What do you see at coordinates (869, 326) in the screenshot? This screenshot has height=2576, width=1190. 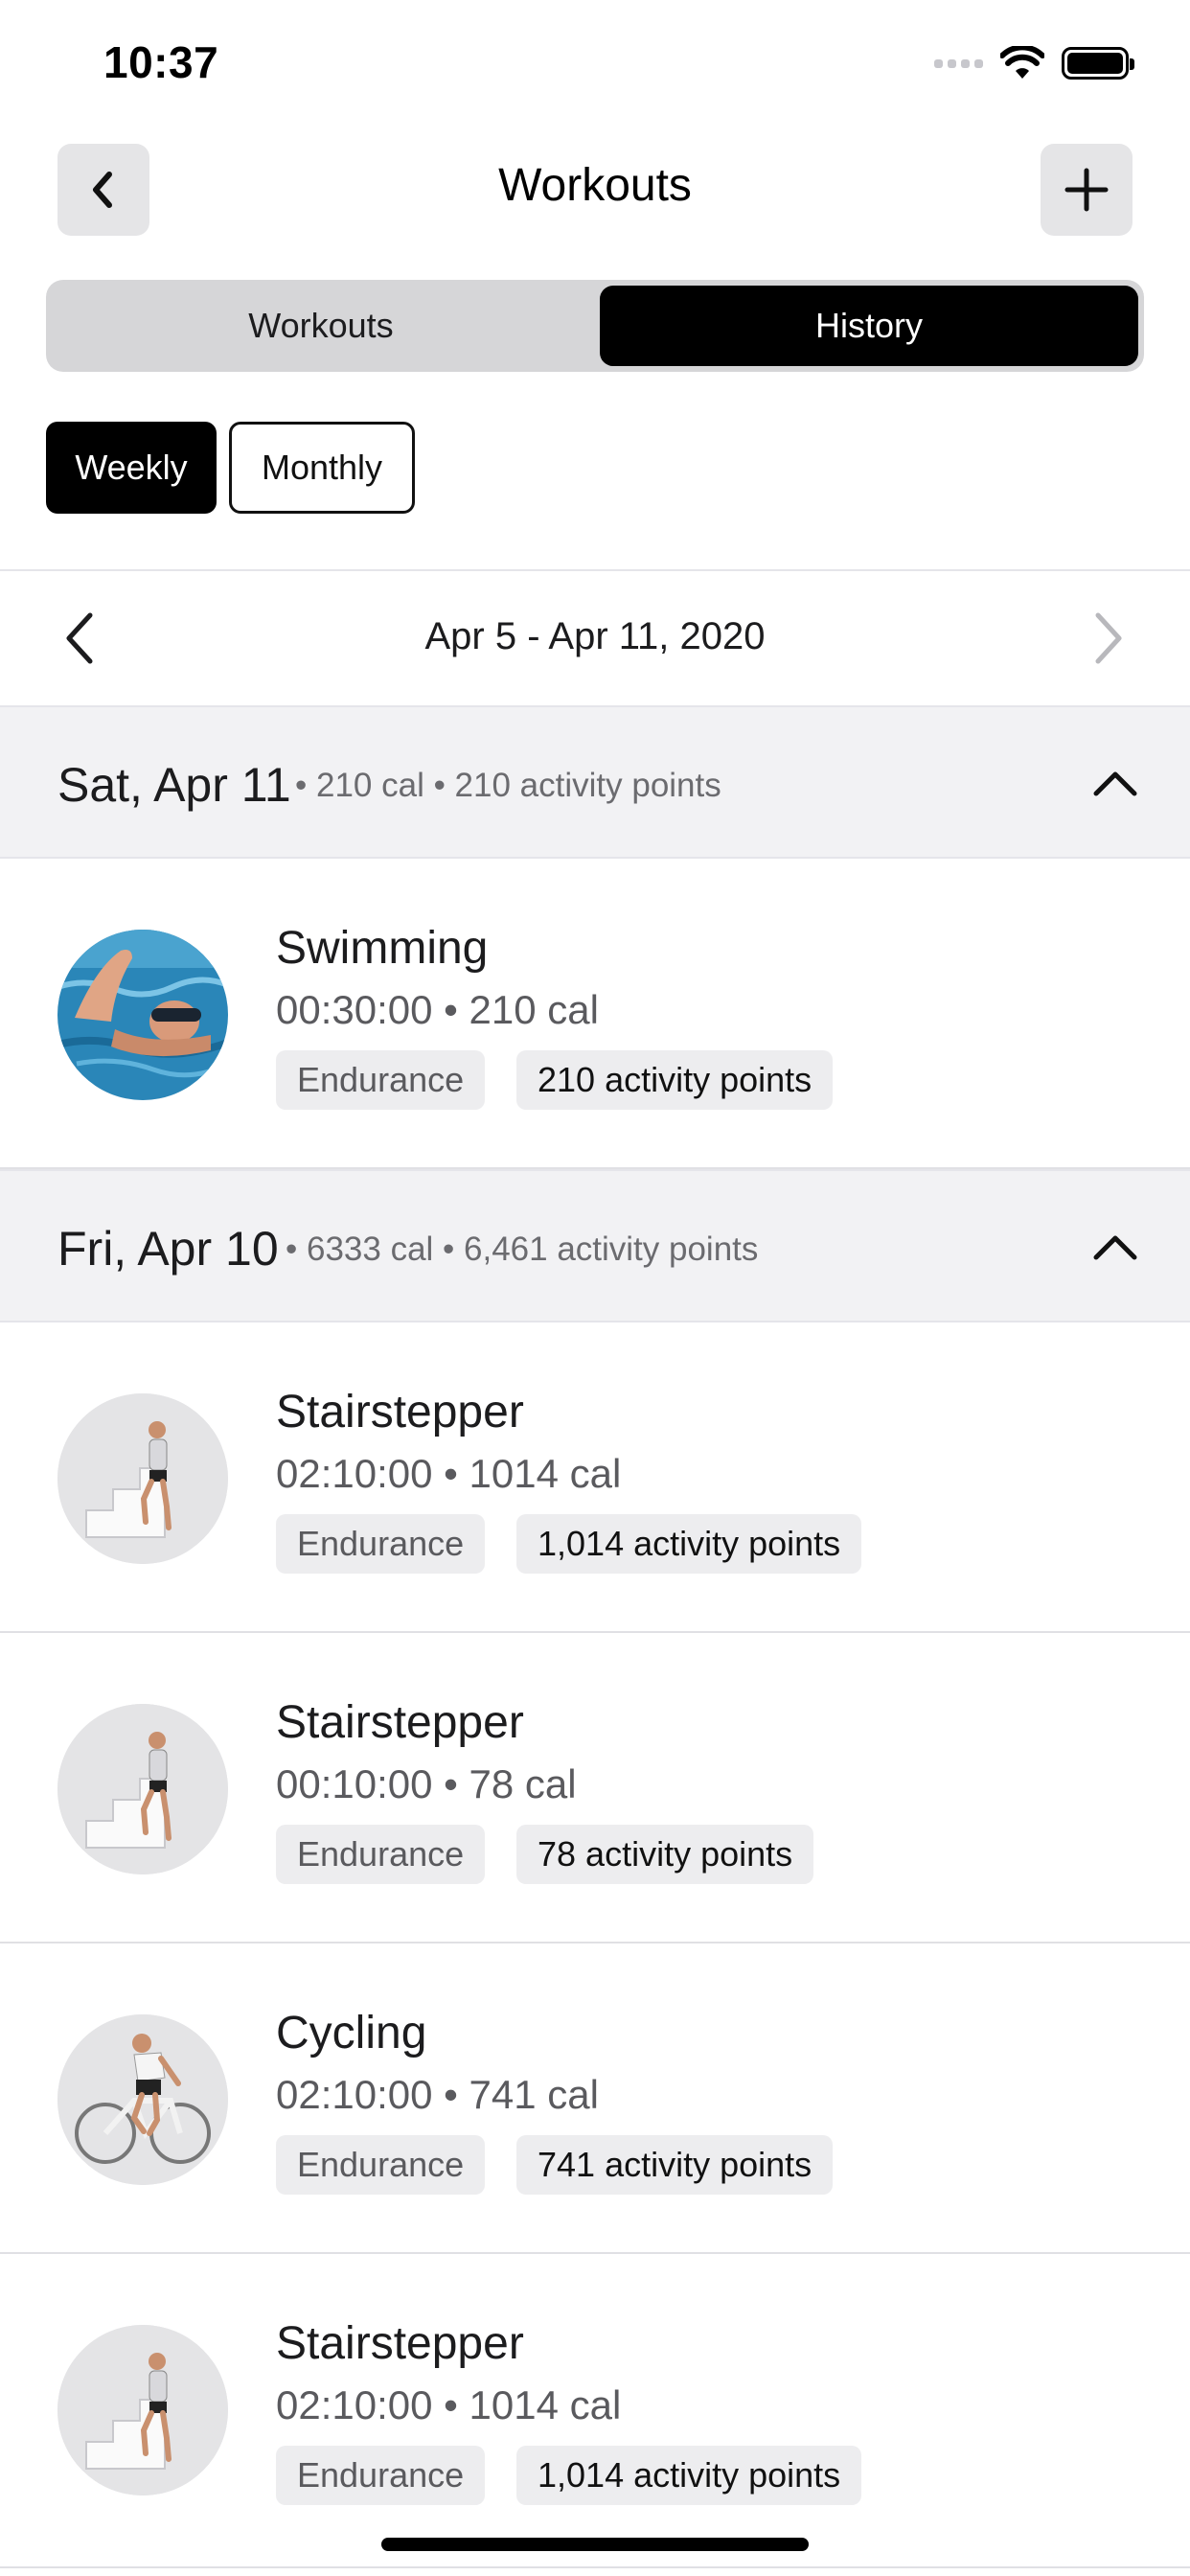 I see `tab-history: History` at bounding box center [869, 326].